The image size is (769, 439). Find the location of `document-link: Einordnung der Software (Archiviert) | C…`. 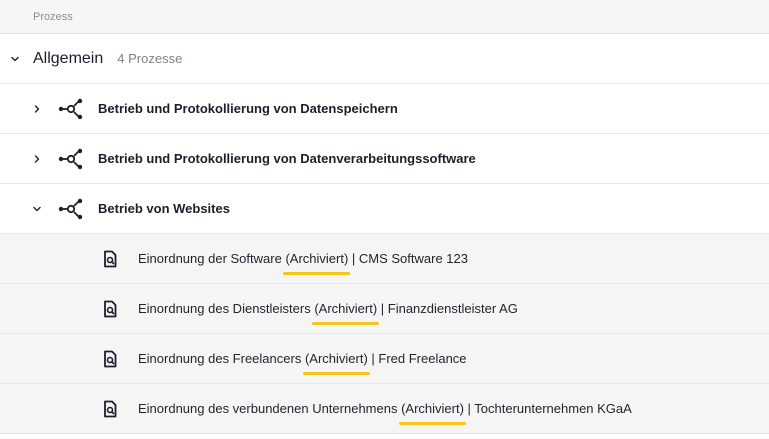

document-link: Einordnung der Software (Archiviert) | C… is located at coordinates (303, 263).